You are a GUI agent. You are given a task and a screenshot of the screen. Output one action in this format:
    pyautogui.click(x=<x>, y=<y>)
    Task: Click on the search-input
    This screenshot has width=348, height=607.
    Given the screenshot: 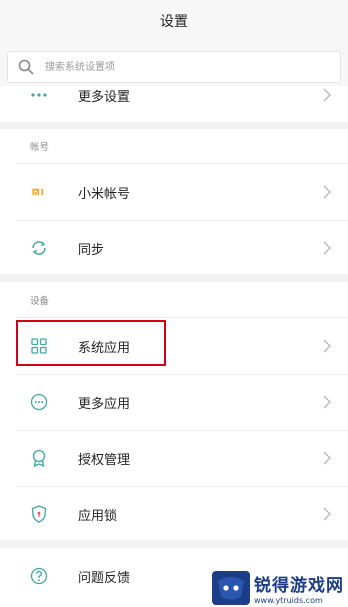 What is the action you would take?
    pyautogui.click(x=175, y=67)
    